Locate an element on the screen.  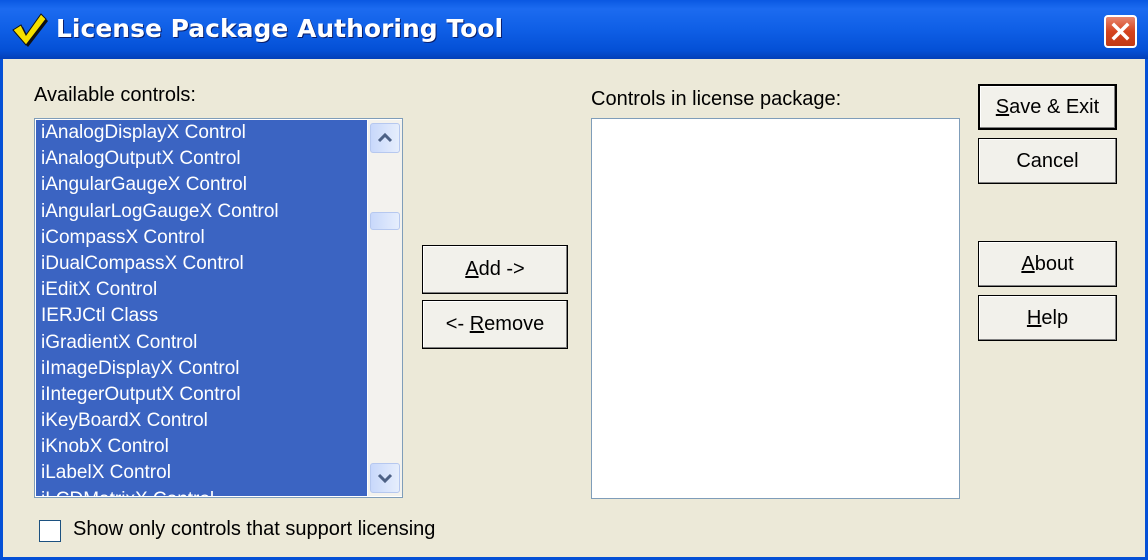
close-icon is located at coordinates (1120, 31).